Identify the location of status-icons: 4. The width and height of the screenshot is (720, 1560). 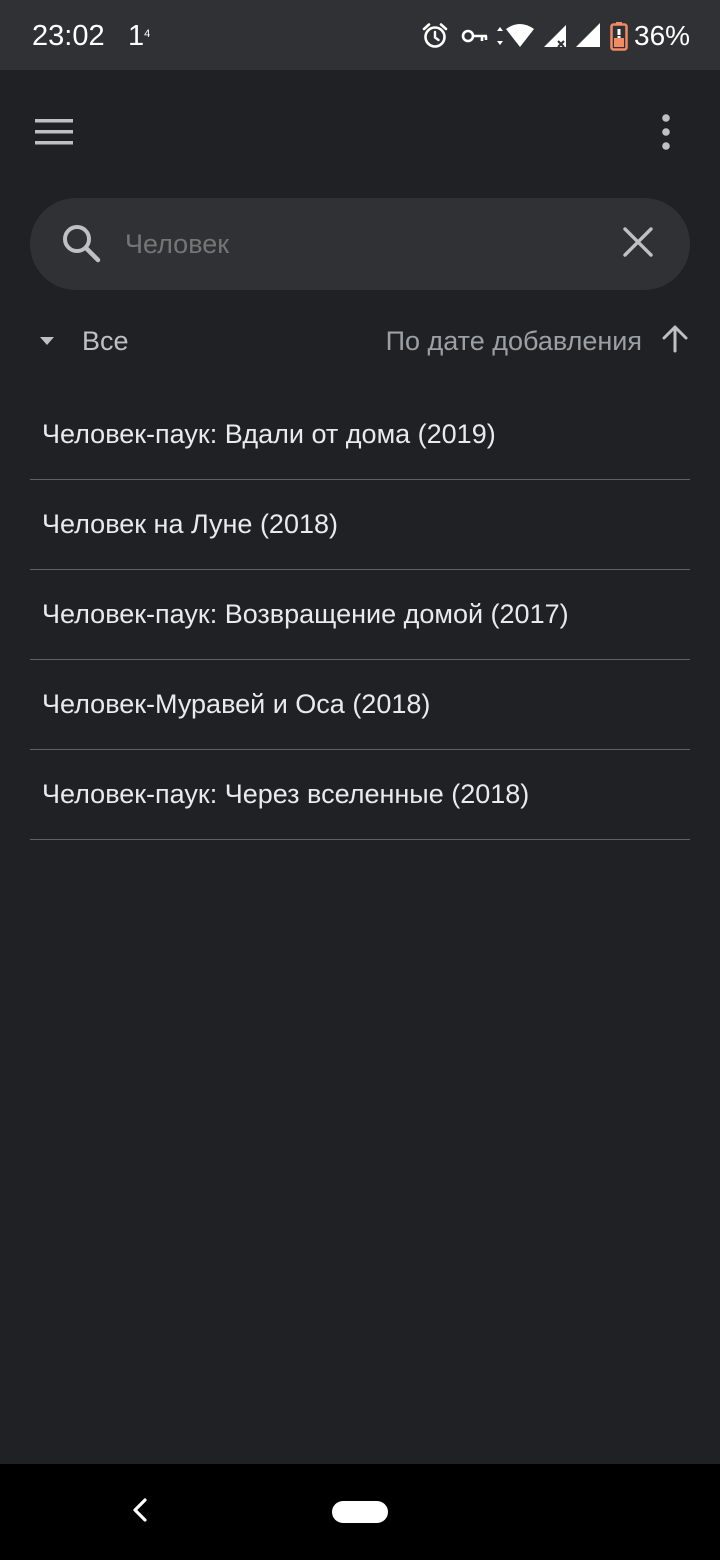
(524, 36).